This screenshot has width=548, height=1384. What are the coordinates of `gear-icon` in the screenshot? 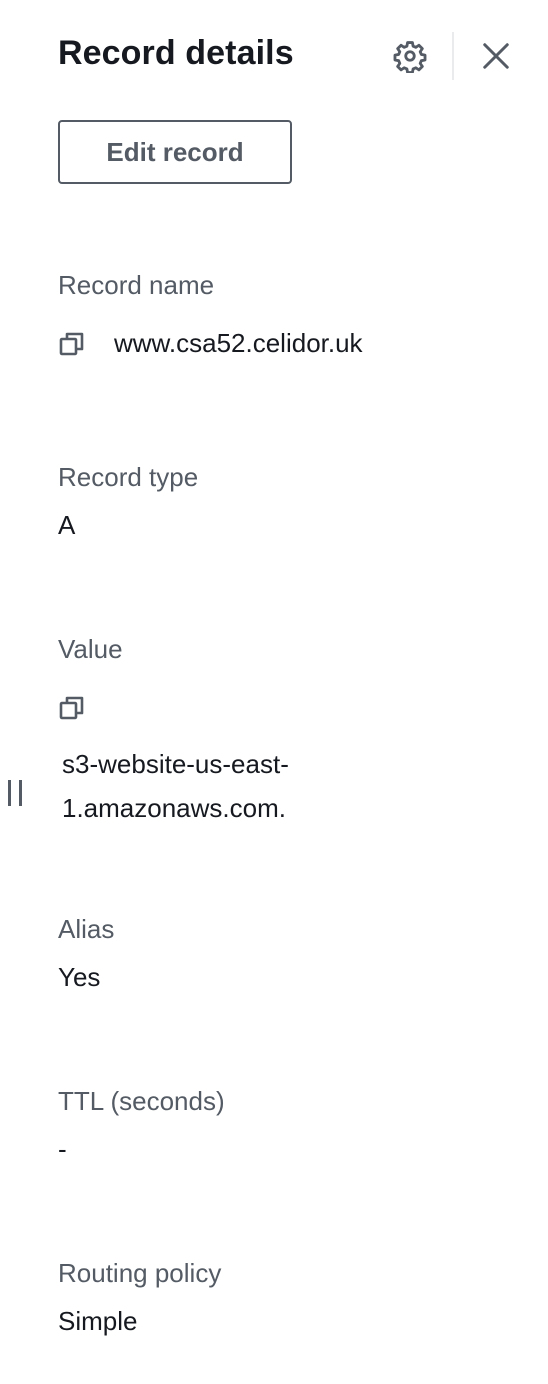 It's located at (410, 56).